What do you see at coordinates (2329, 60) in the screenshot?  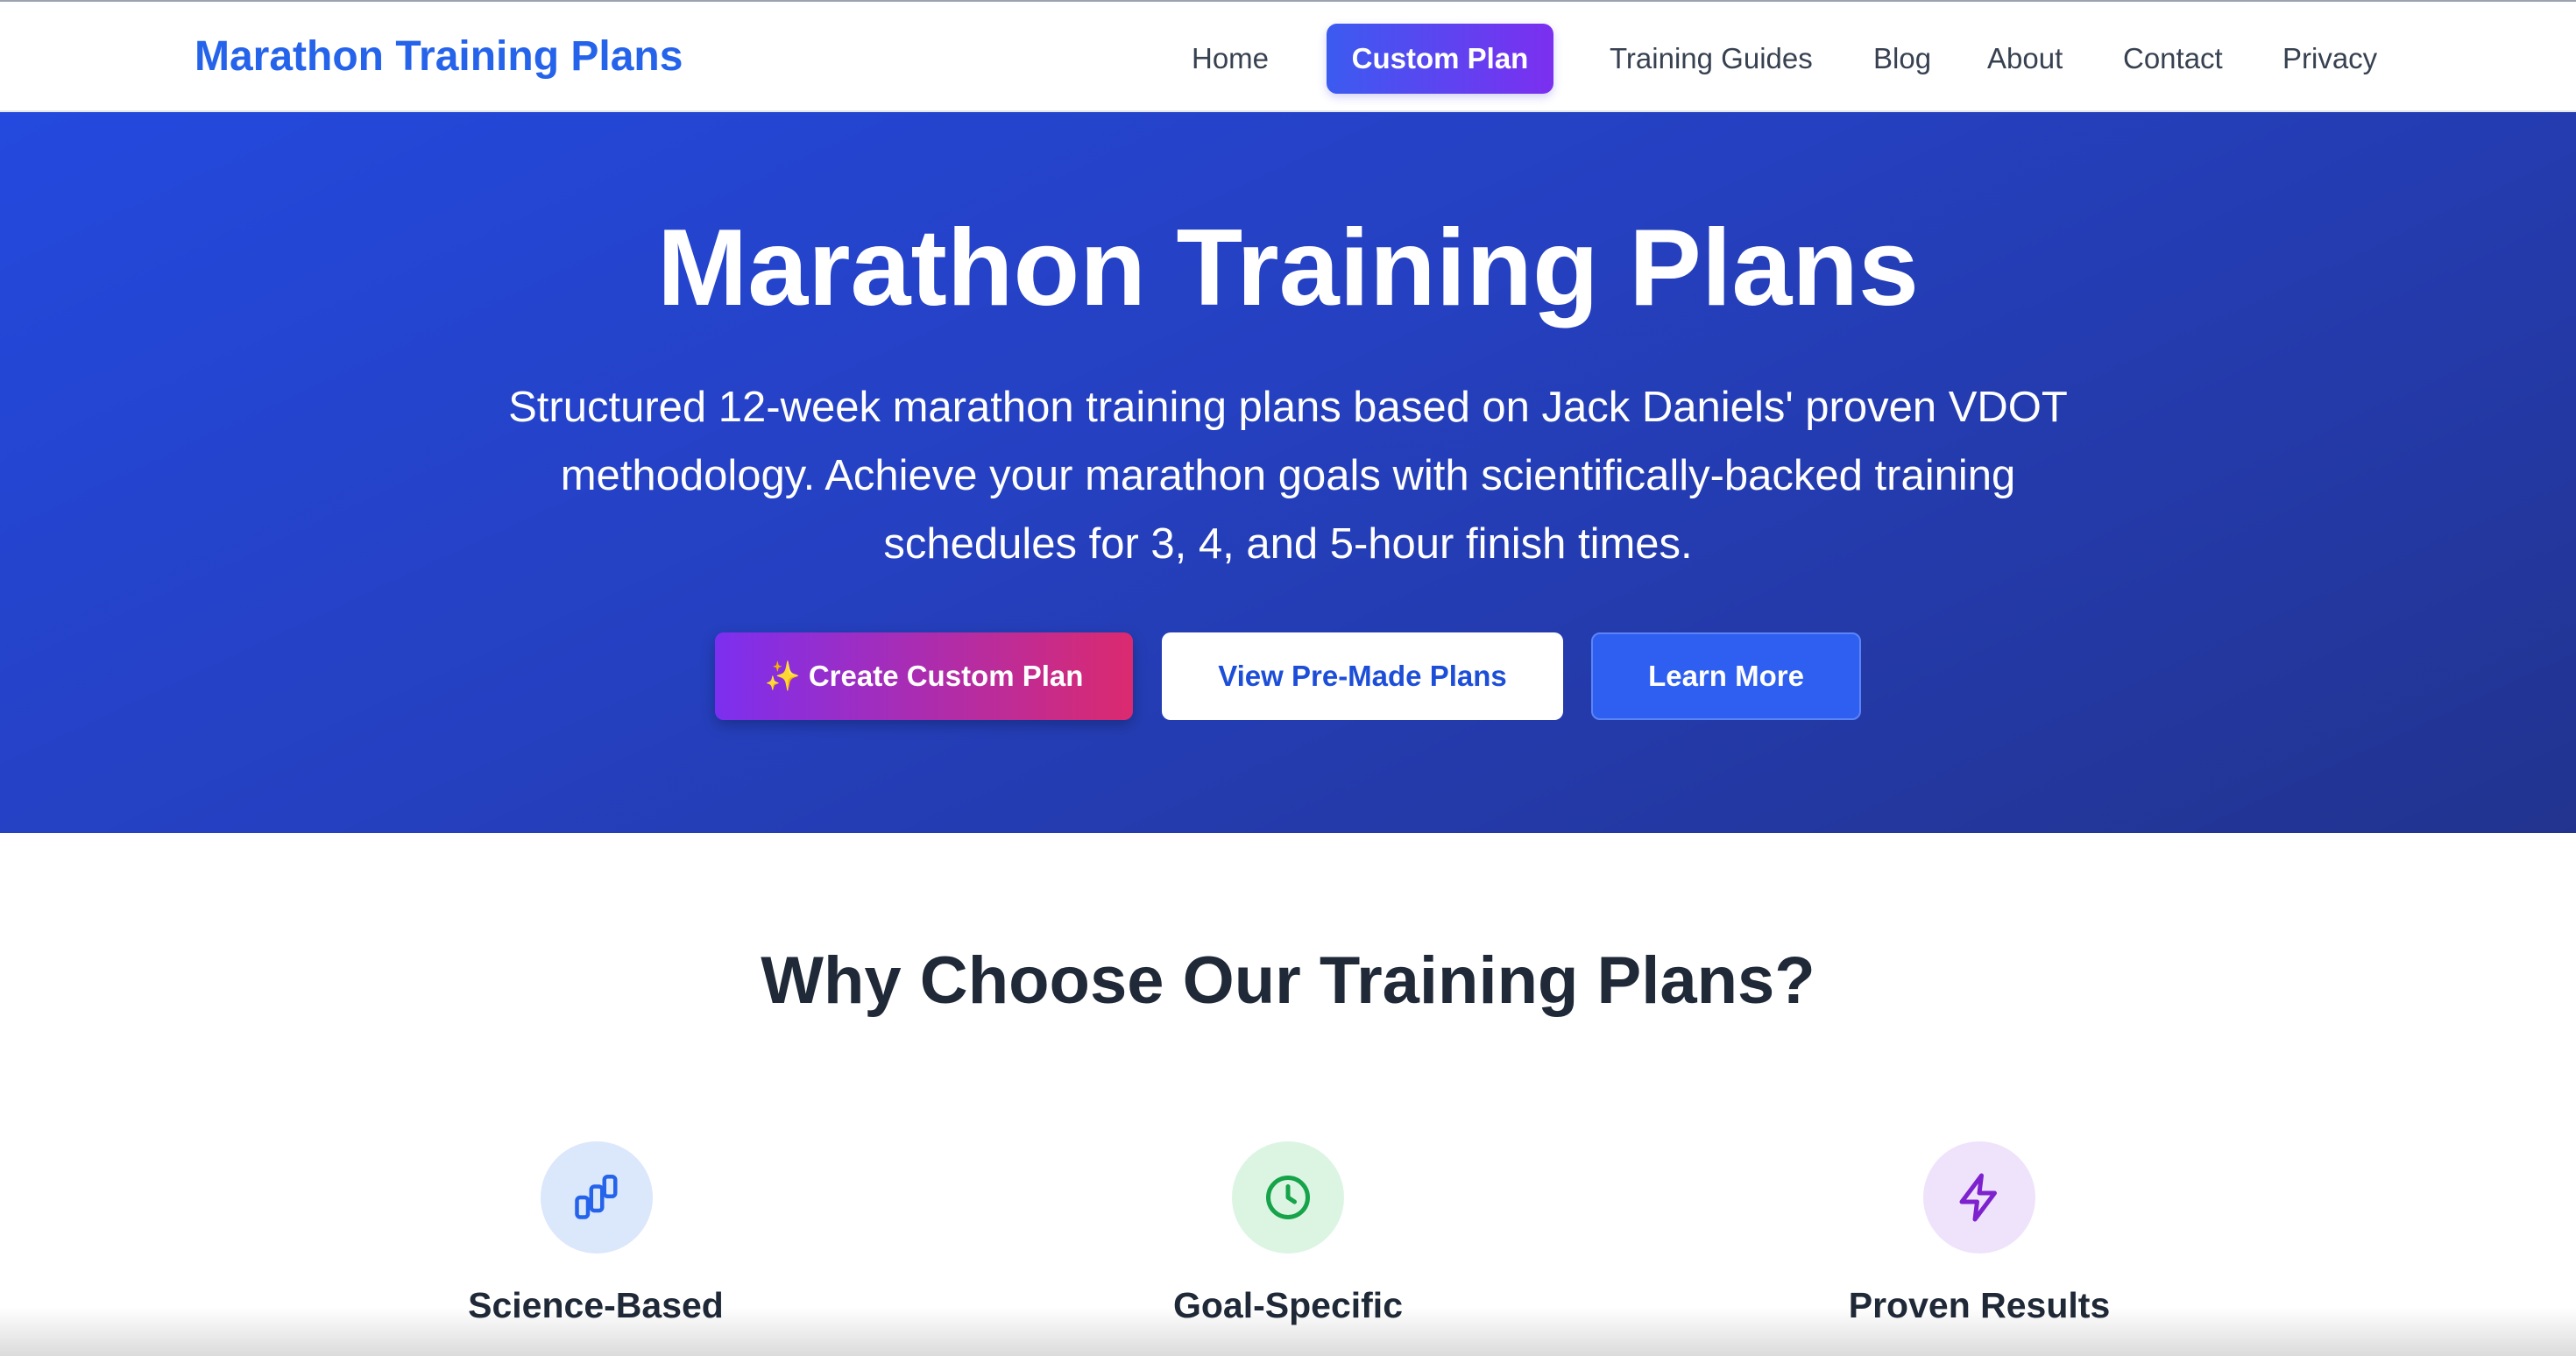 I see `nav-link-privacy: Privacy` at bounding box center [2329, 60].